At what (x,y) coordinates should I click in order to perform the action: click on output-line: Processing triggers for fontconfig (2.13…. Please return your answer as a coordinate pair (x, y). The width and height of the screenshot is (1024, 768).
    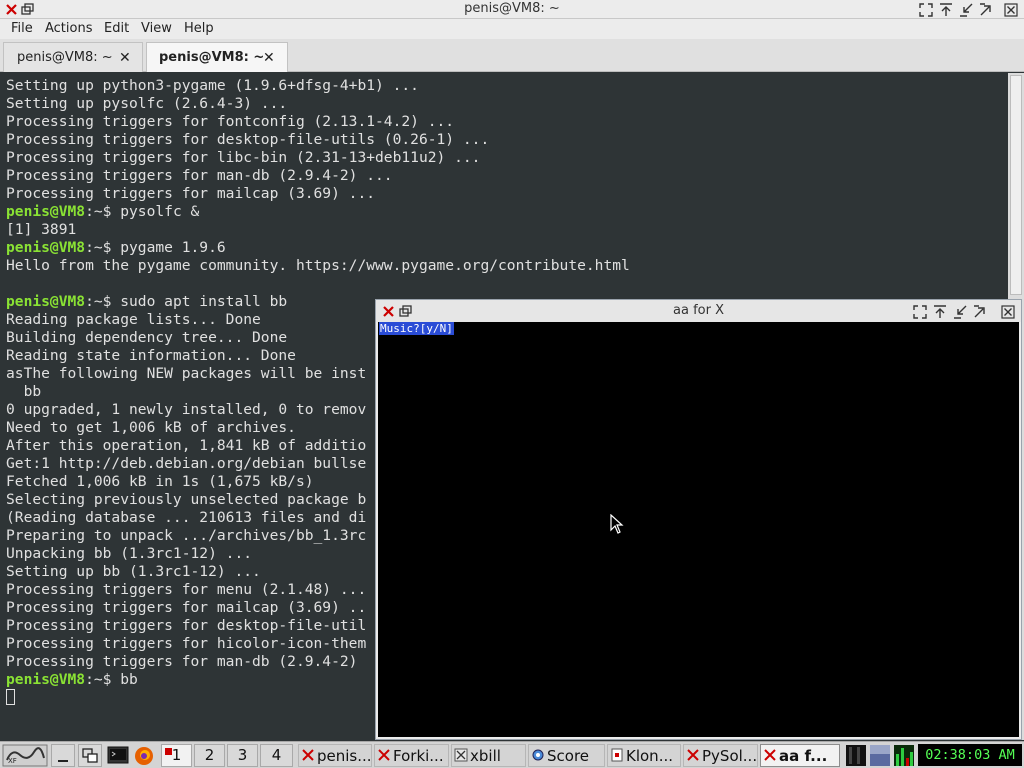
    Looking at the image, I should click on (507, 122).